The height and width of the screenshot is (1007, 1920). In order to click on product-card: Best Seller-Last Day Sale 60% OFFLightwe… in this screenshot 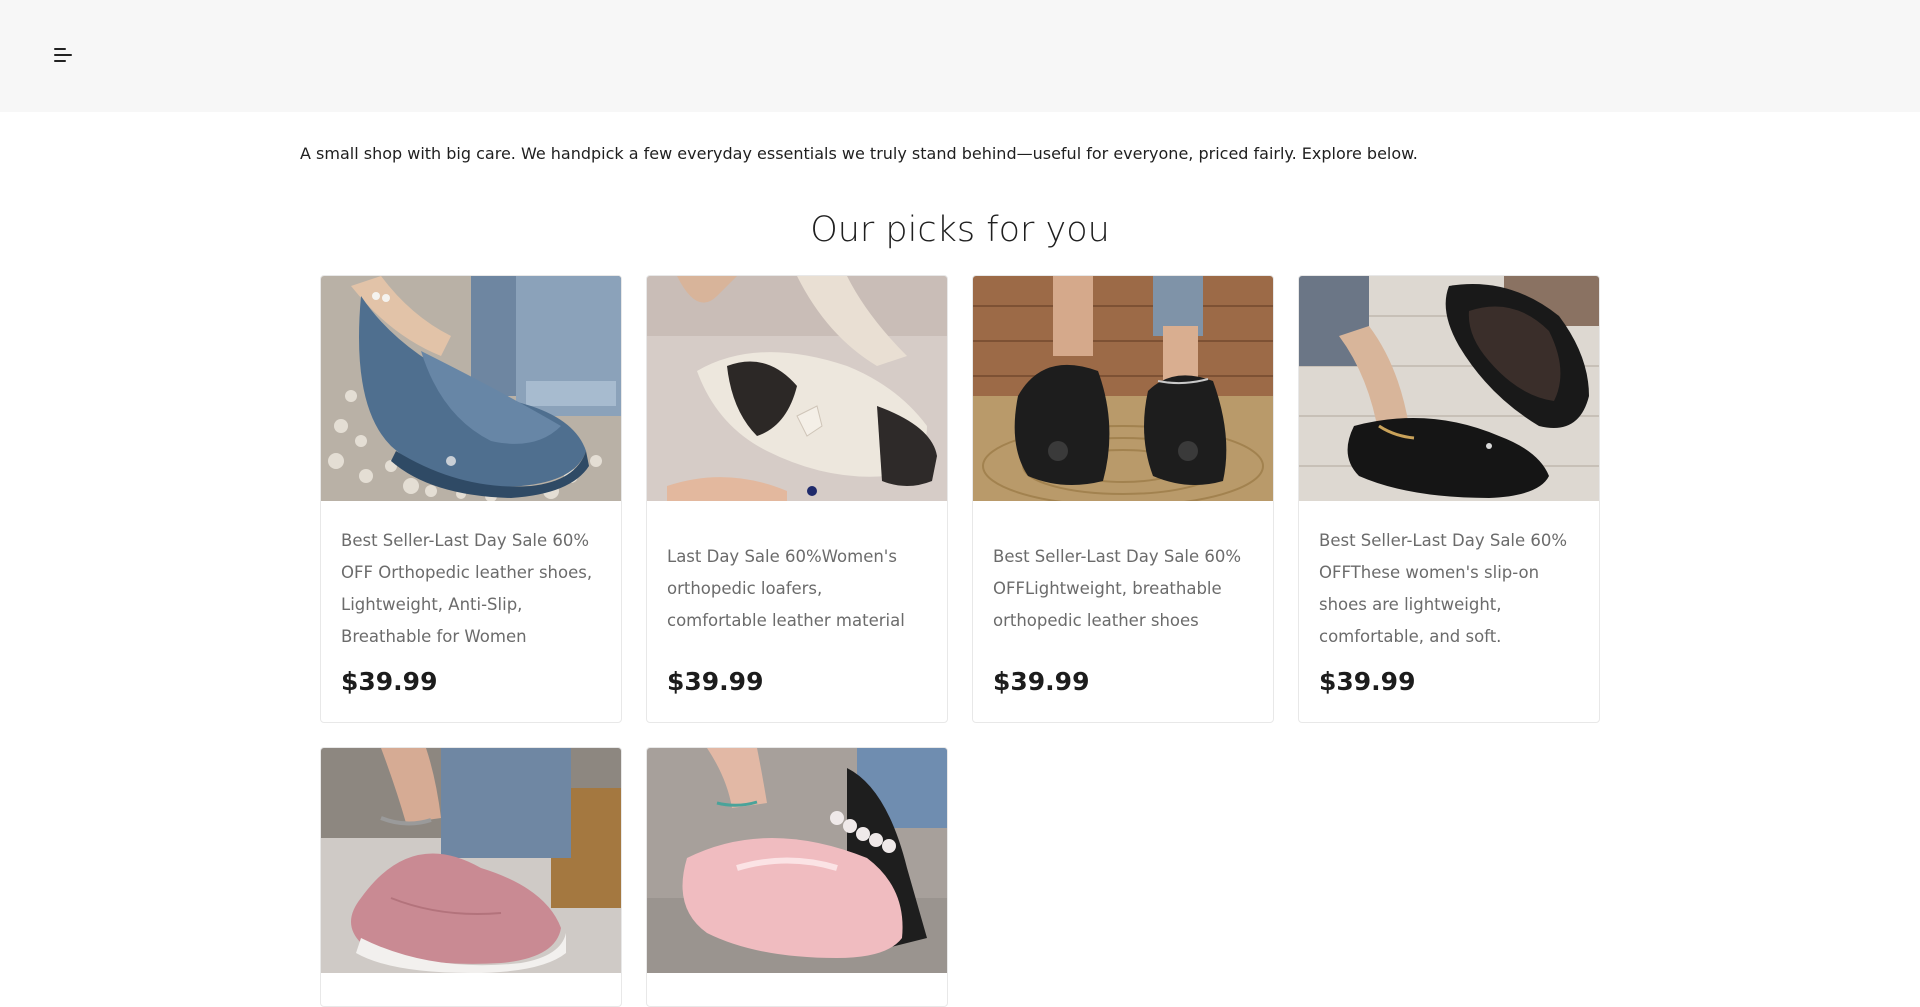, I will do `click(1123, 499)`.